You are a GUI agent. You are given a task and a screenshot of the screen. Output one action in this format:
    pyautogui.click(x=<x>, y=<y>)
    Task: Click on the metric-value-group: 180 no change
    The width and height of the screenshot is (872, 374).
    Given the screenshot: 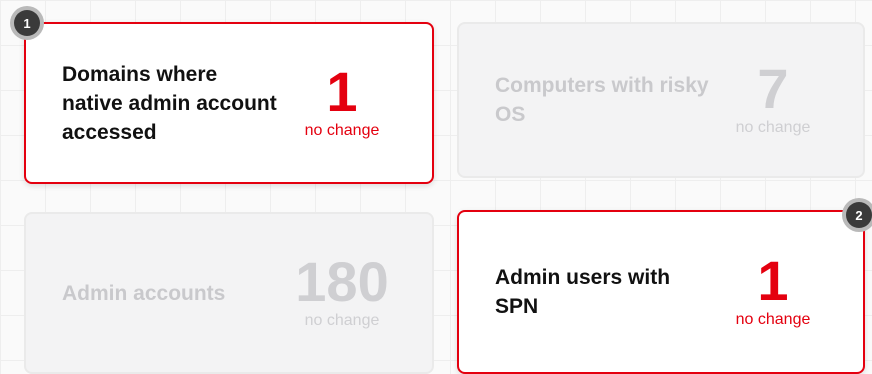 What is the action you would take?
    pyautogui.click(x=342, y=290)
    